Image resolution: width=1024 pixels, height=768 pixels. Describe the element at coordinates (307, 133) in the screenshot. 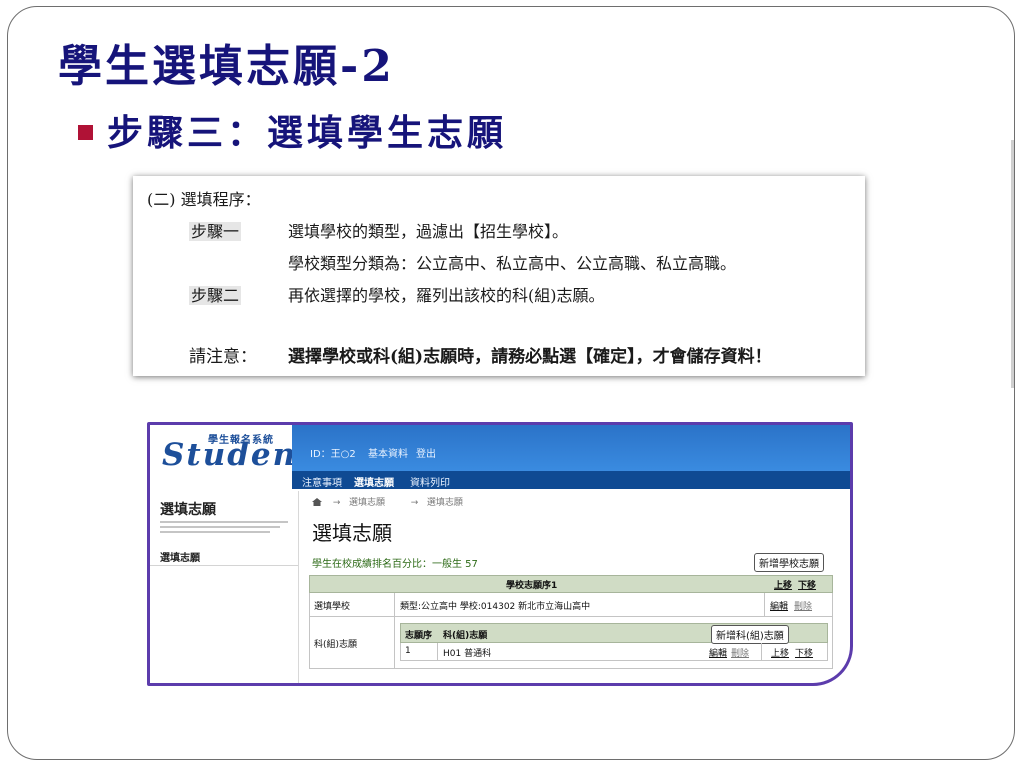

I see `bullet-text: 步驟三：選填學生志願` at that location.